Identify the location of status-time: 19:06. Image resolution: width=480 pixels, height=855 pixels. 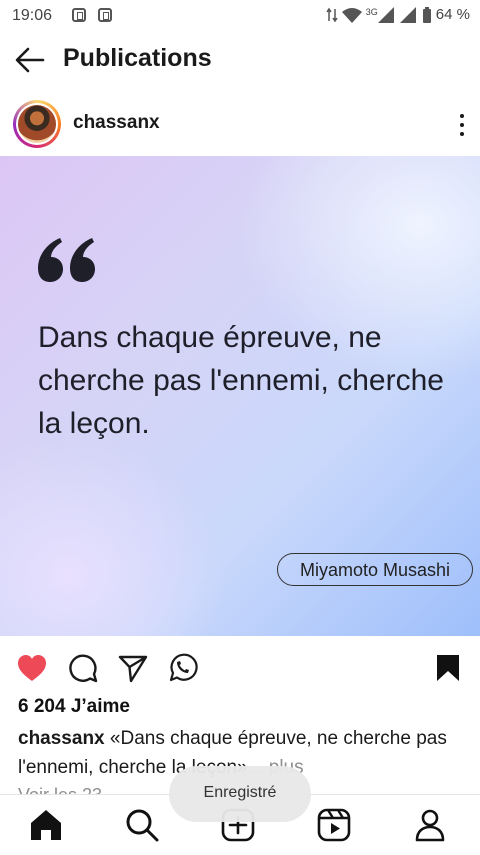
(32, 15).